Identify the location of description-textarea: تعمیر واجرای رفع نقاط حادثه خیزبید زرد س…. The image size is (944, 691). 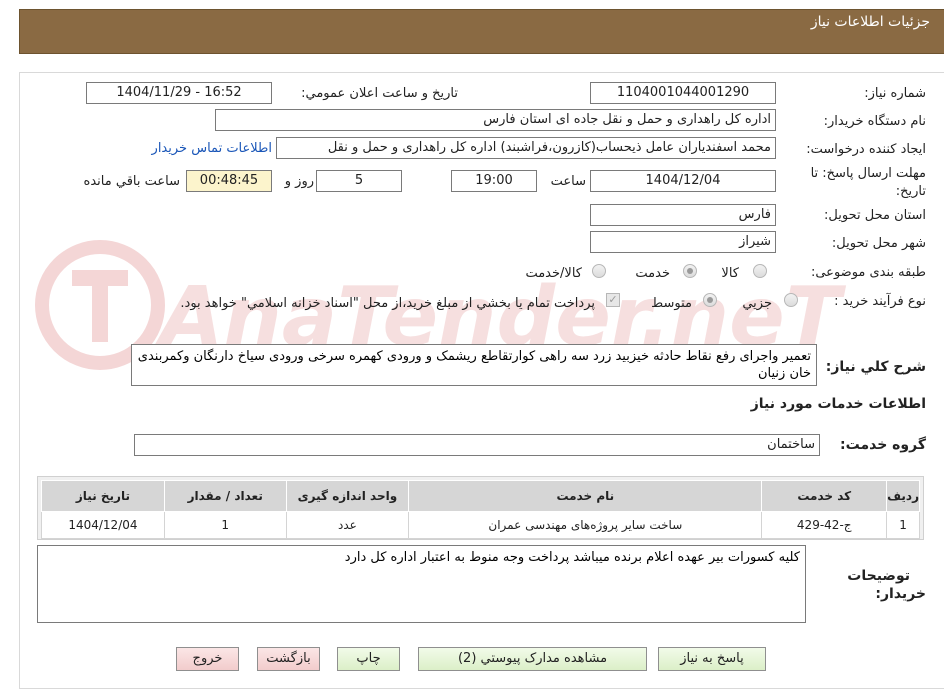
(474, 365).